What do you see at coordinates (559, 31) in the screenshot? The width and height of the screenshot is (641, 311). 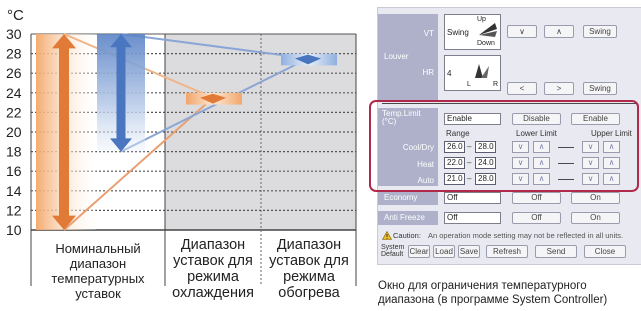 I see `vt-up-button: ∧` at bounding box center [559, 31].